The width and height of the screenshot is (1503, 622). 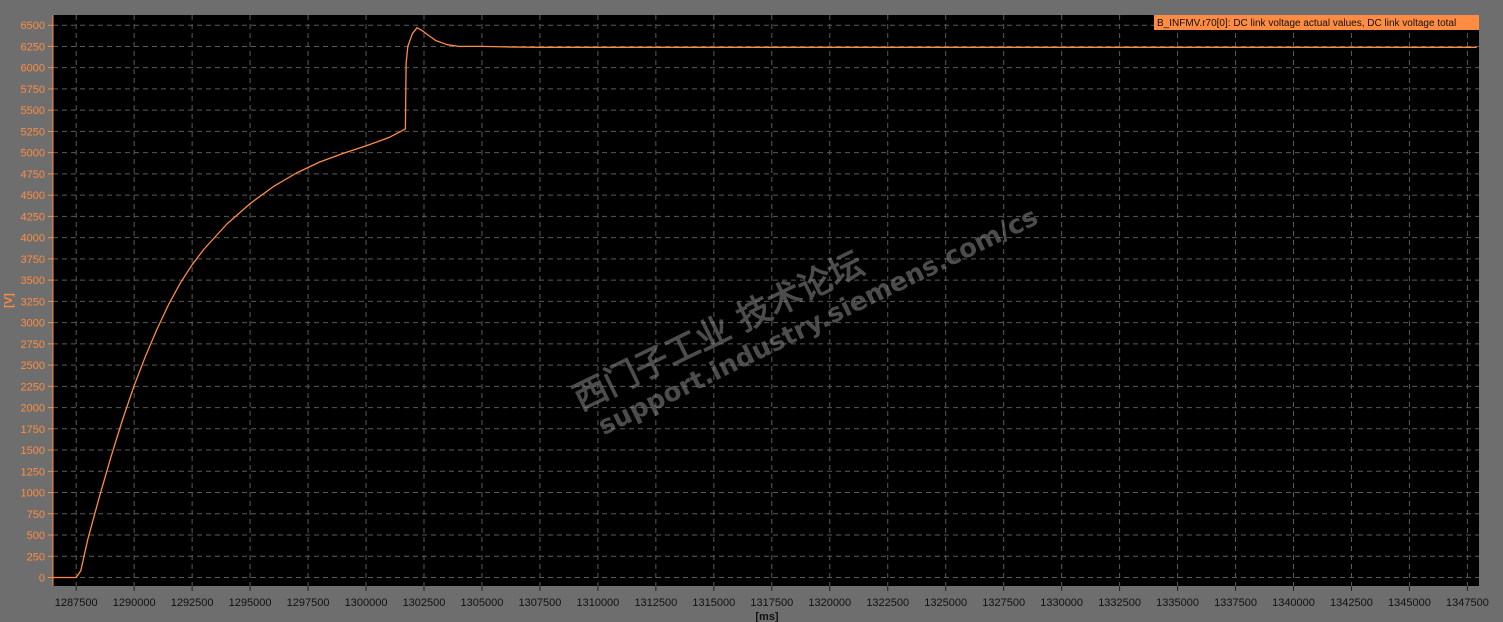 I want to click on y-tick-label: 6250, so click(x=33, y=47).